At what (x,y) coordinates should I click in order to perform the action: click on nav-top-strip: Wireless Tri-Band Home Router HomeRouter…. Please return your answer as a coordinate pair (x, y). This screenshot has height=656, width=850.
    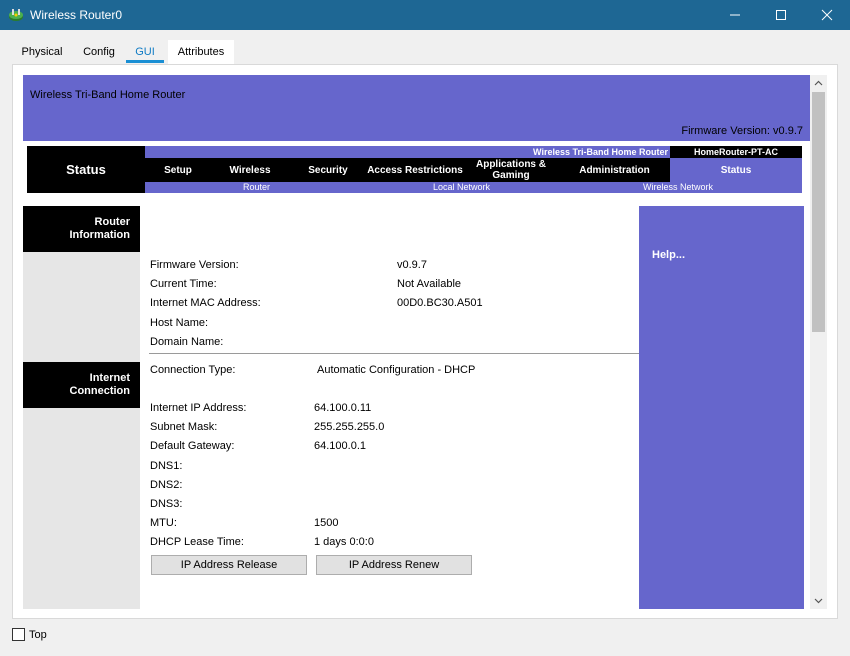
    Looking at the image, I should click on (473, 152).